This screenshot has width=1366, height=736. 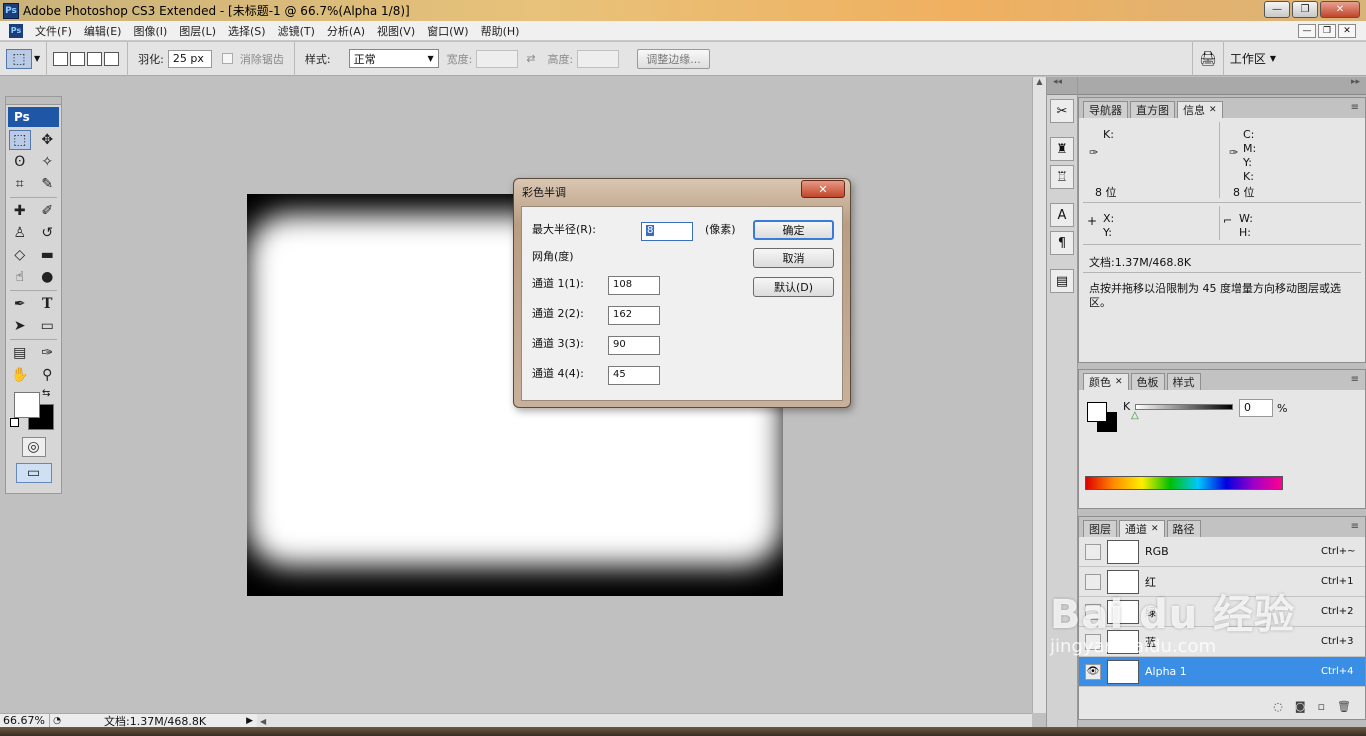 I want to click on status-menu-icon: ▶, so click(x=251, y=721).